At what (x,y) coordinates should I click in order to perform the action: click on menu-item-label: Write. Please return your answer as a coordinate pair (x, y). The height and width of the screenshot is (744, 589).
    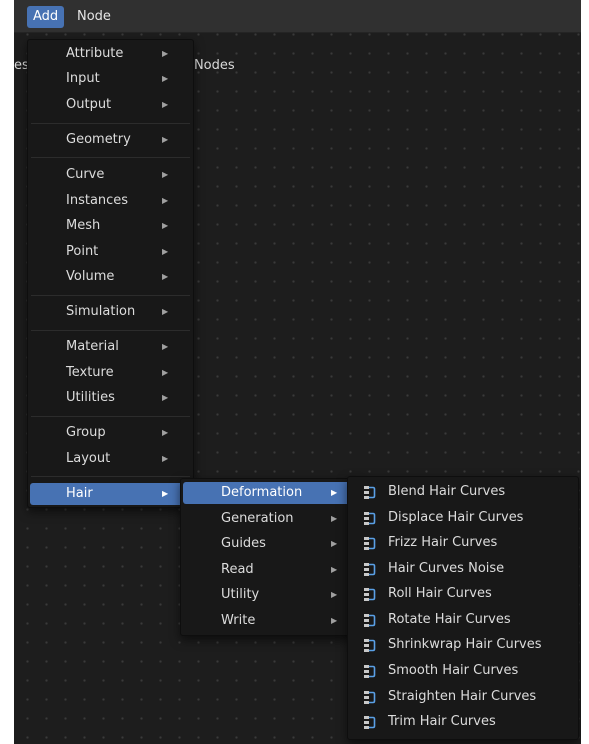
    Looking at the image, I should click on (238, 620).